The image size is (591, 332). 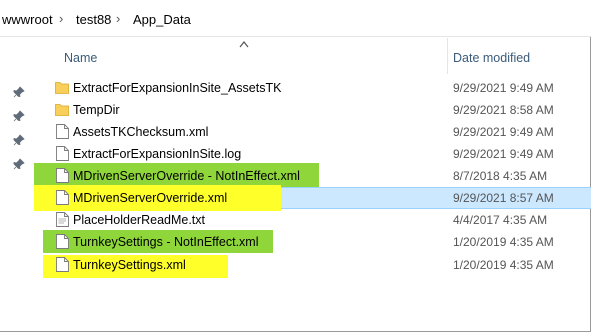 I want to click on sort-ascending-icon, so click(x=244, y=44).